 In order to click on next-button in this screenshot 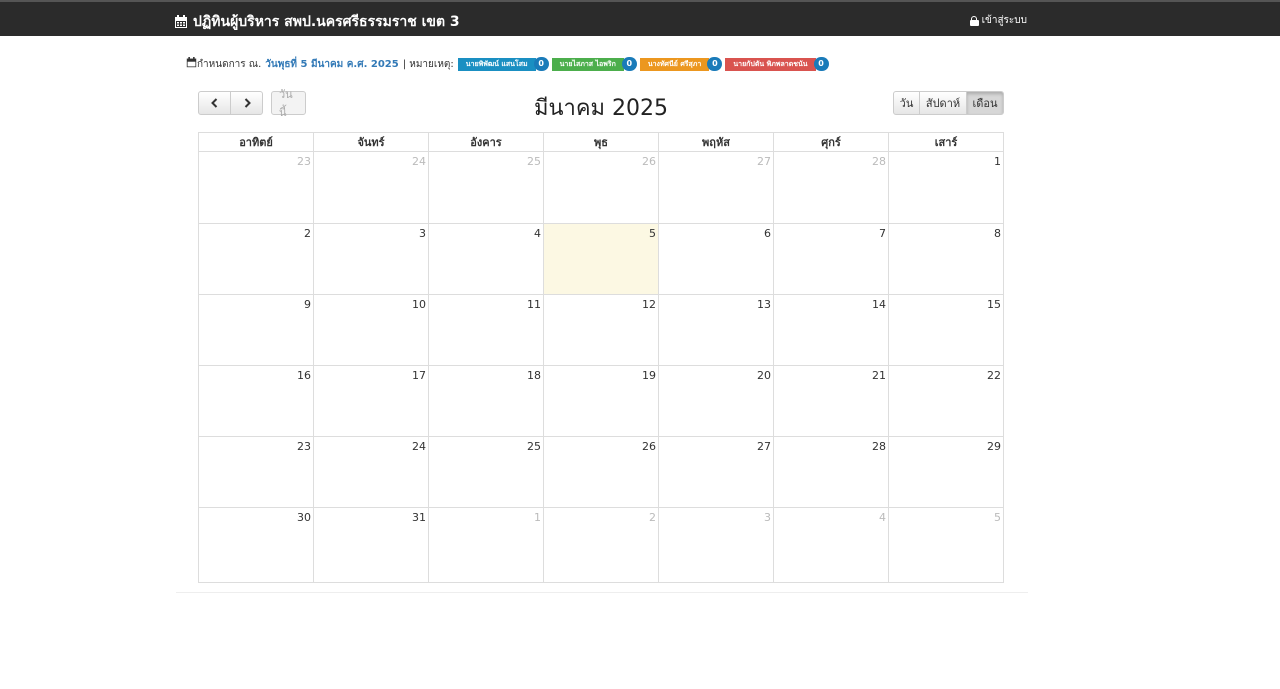, I will do `click(246, 103)`.